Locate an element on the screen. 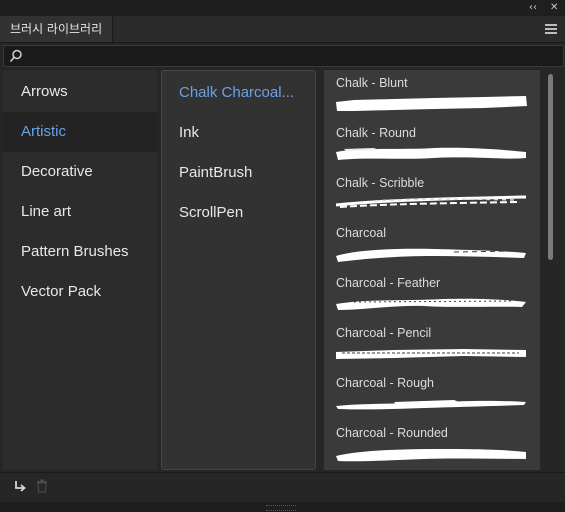 The image size is (565, 512). close-panel-button: ✕ is located at coordinates (554, 8).